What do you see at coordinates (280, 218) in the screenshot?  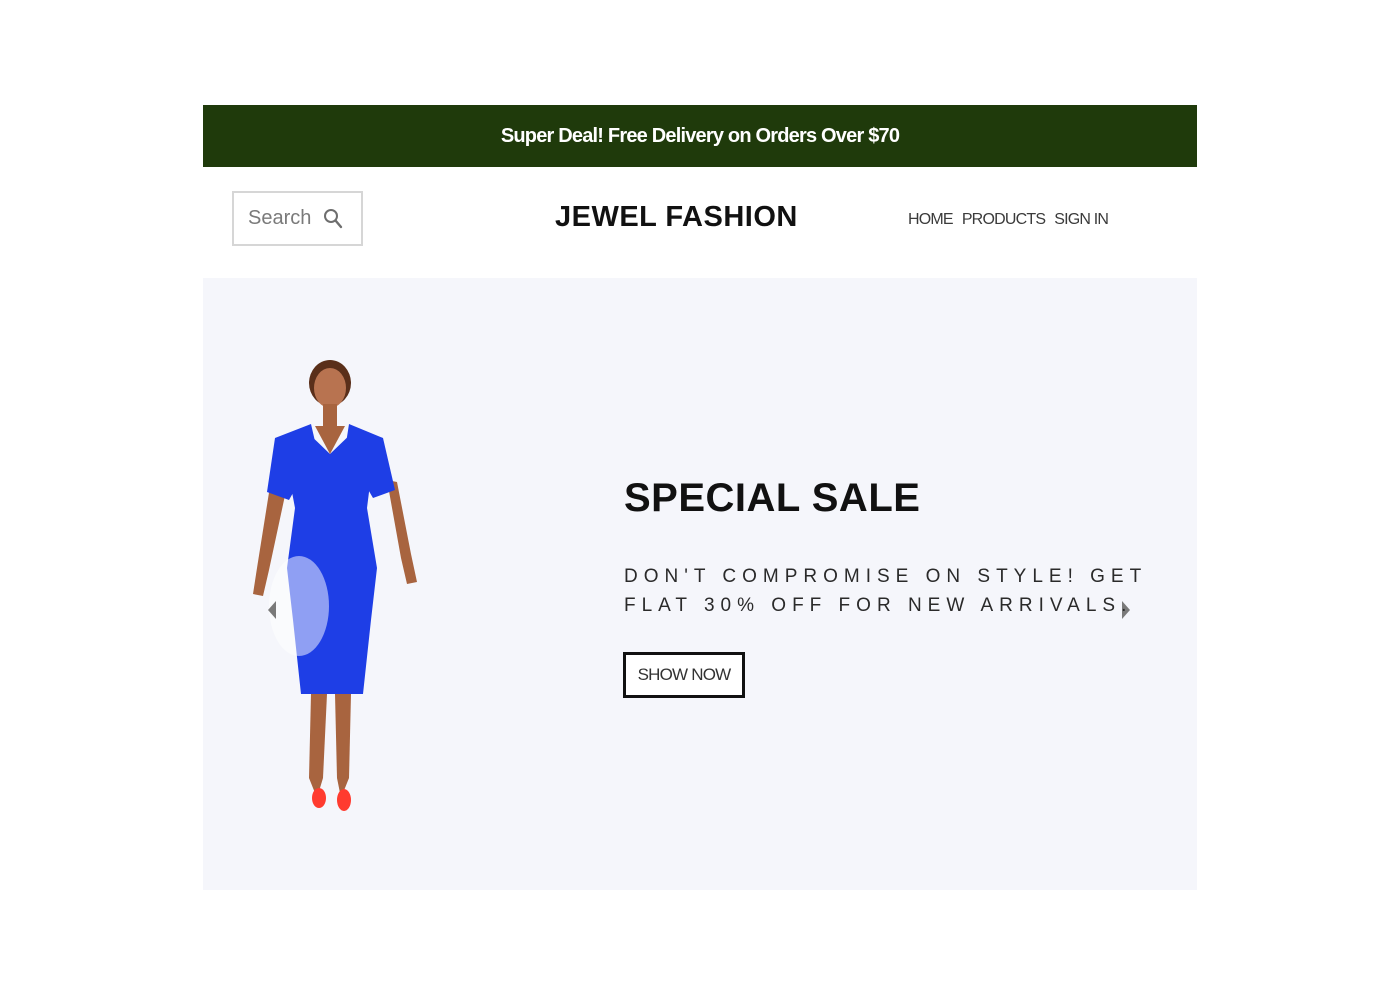 I see `search-placeholder: Search` at bounding box center [280, 218].